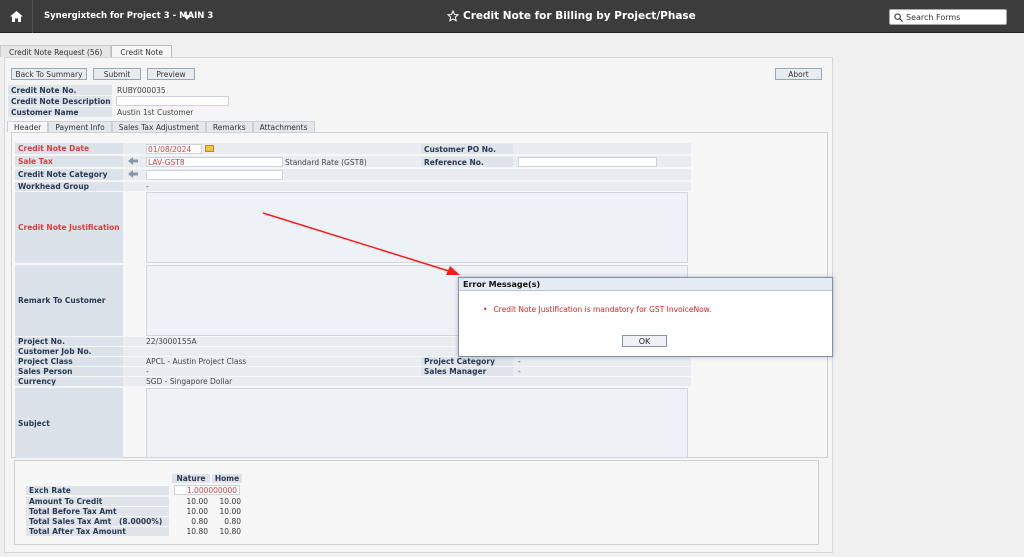 The height and width of the screenshot is (557, 1024). I want to click on calendar-icon, so click(209, 148).